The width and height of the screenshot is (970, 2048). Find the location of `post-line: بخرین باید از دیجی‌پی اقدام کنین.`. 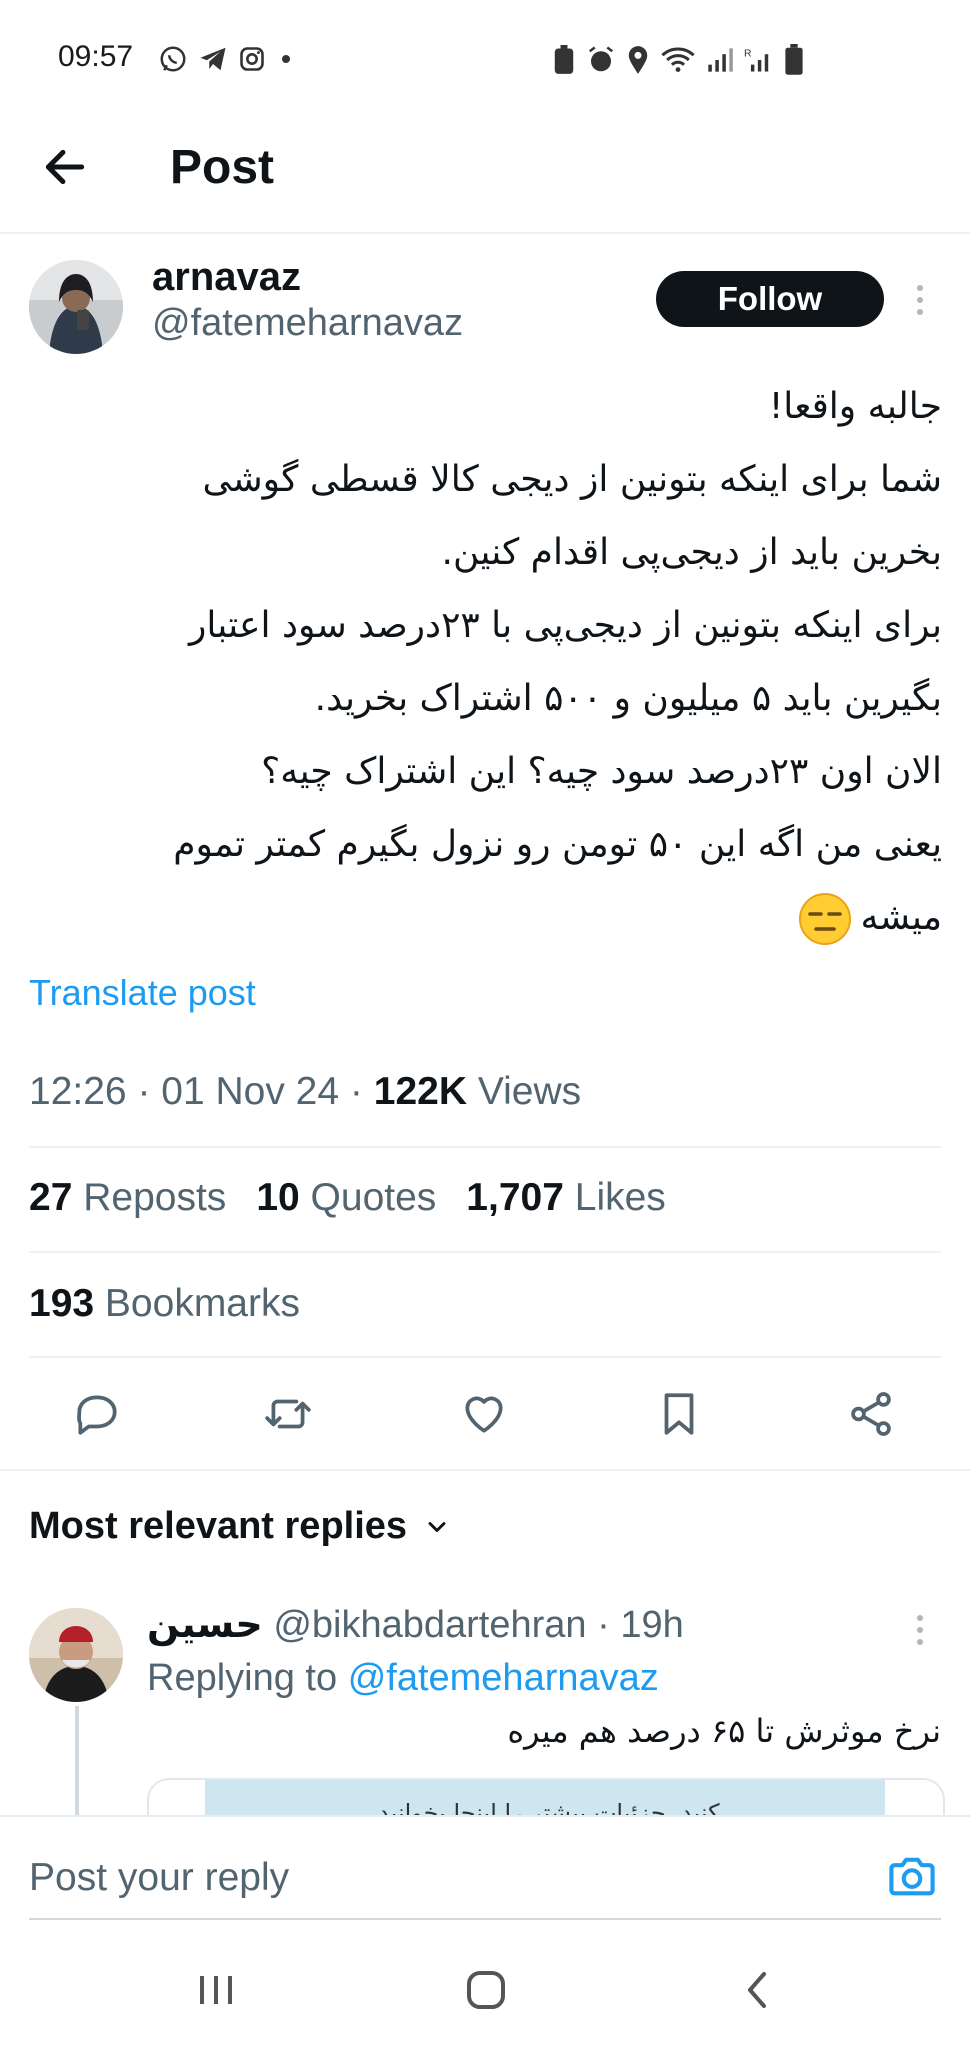

post-line: بخرین باید از دیجی‌پی اقدام کنین. is located at coordinates (691, 552).